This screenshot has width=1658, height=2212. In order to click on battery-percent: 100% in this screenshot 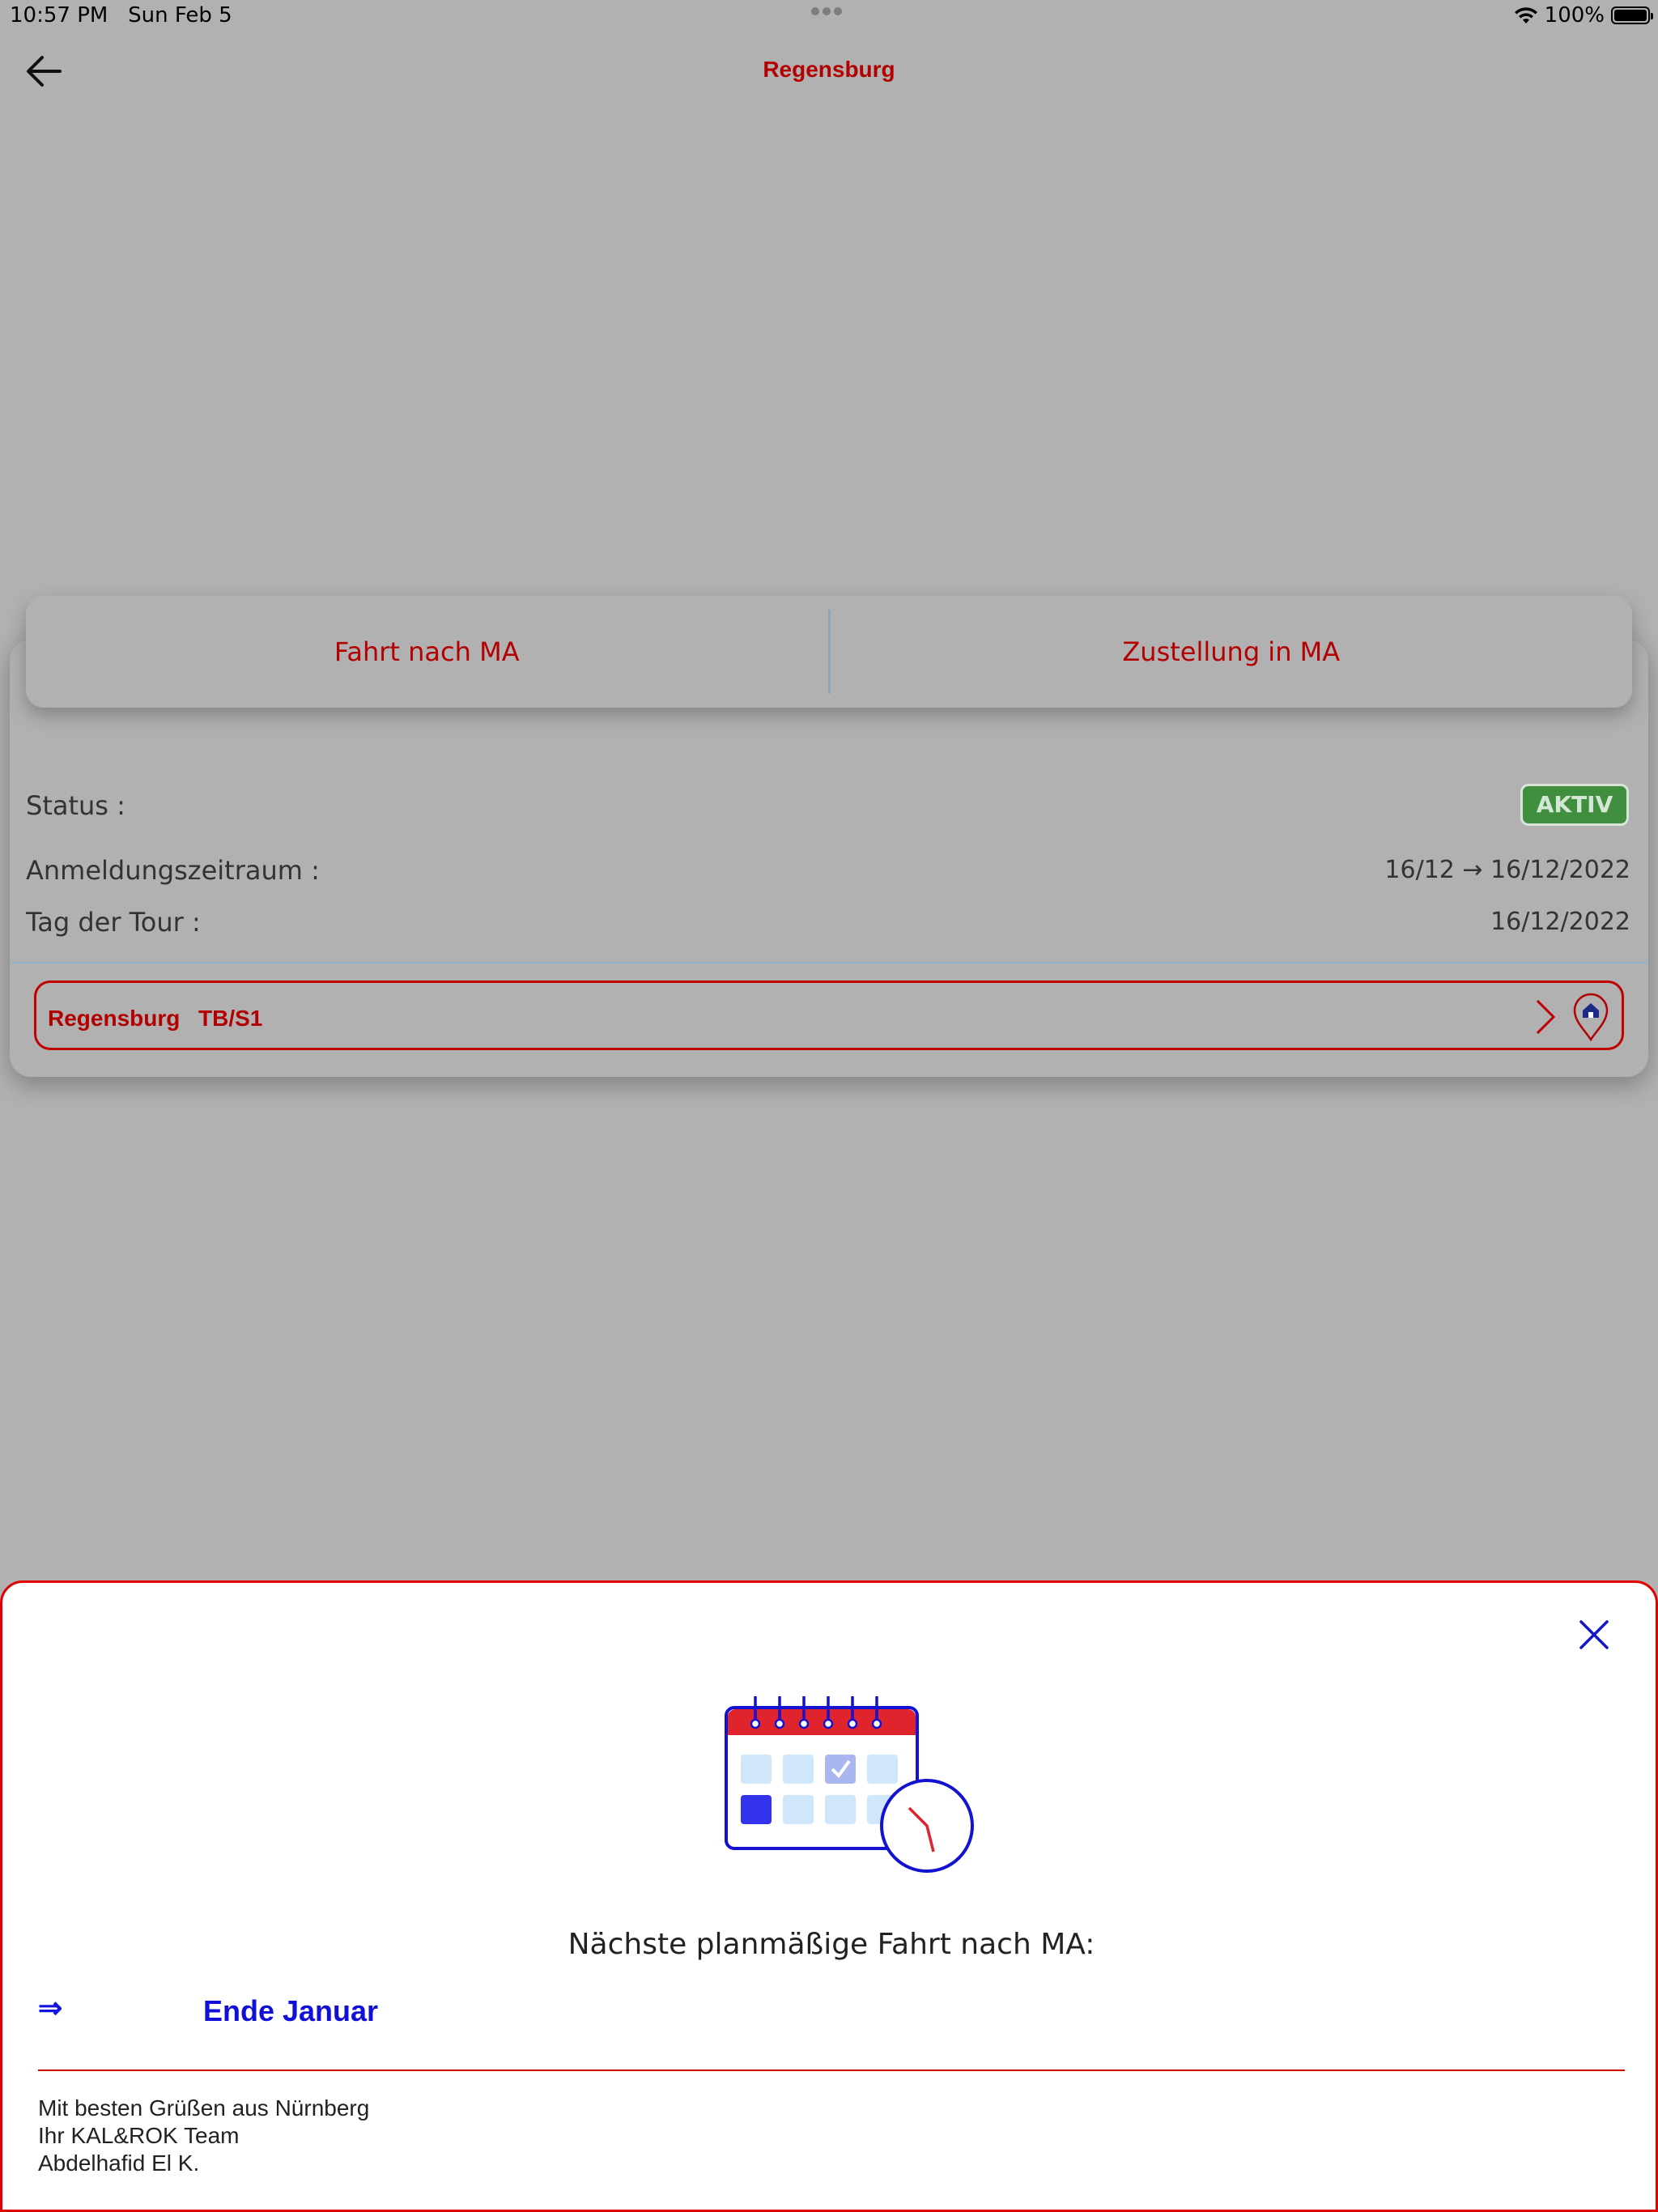, I will do `click(1574, 16)`.